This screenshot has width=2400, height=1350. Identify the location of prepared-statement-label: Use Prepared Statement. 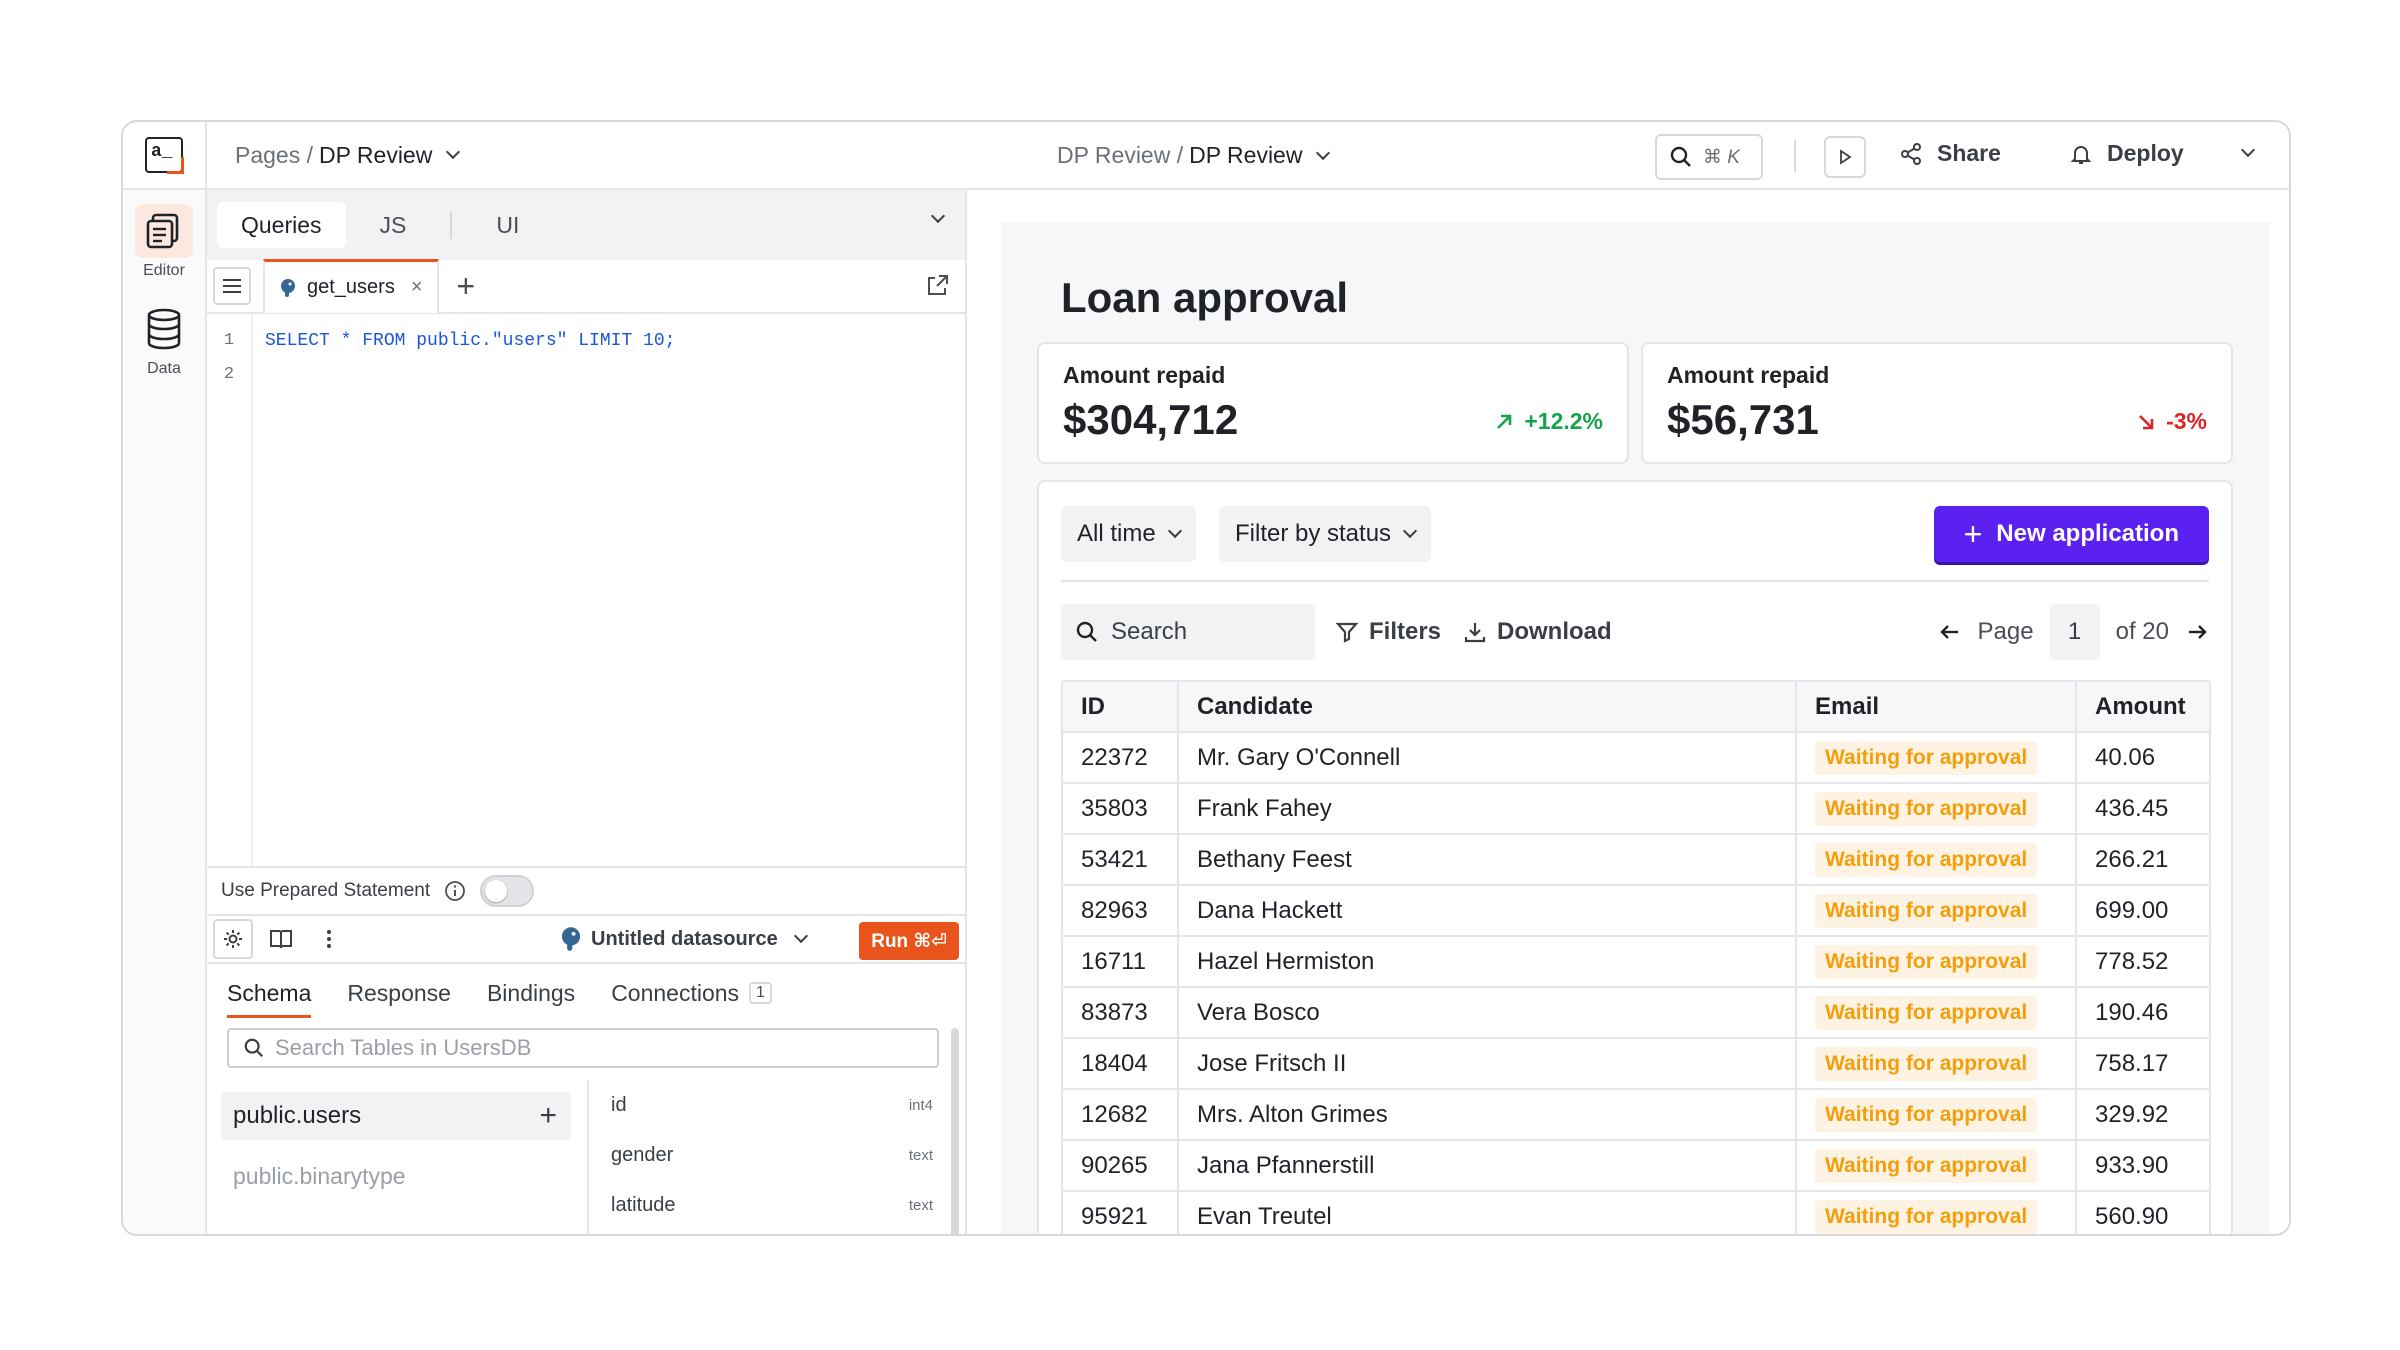
(326, 890).